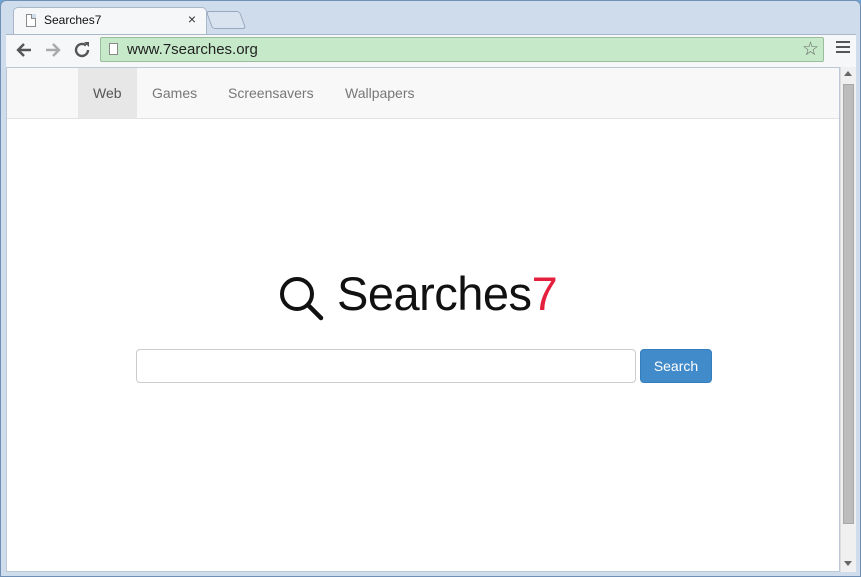 The width and height of the screenshot is (861, 577). Describe the element at coordinates (107, 93) in the screenshot. I see `nav-web: Web` at that location.